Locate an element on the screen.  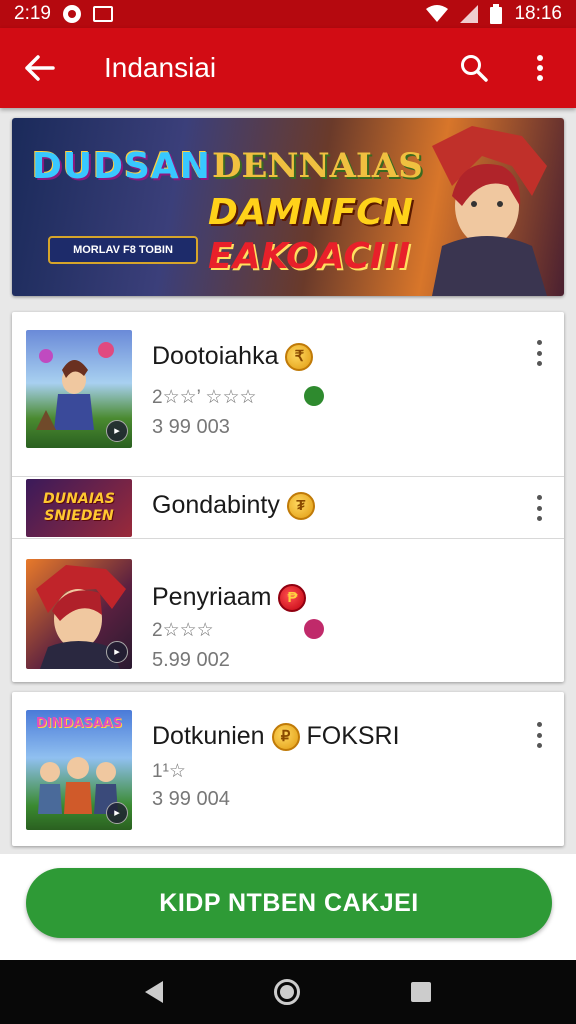
bottom-action-area: KIDP NTBEN CAKJEI is located at coordinates (288, 907).